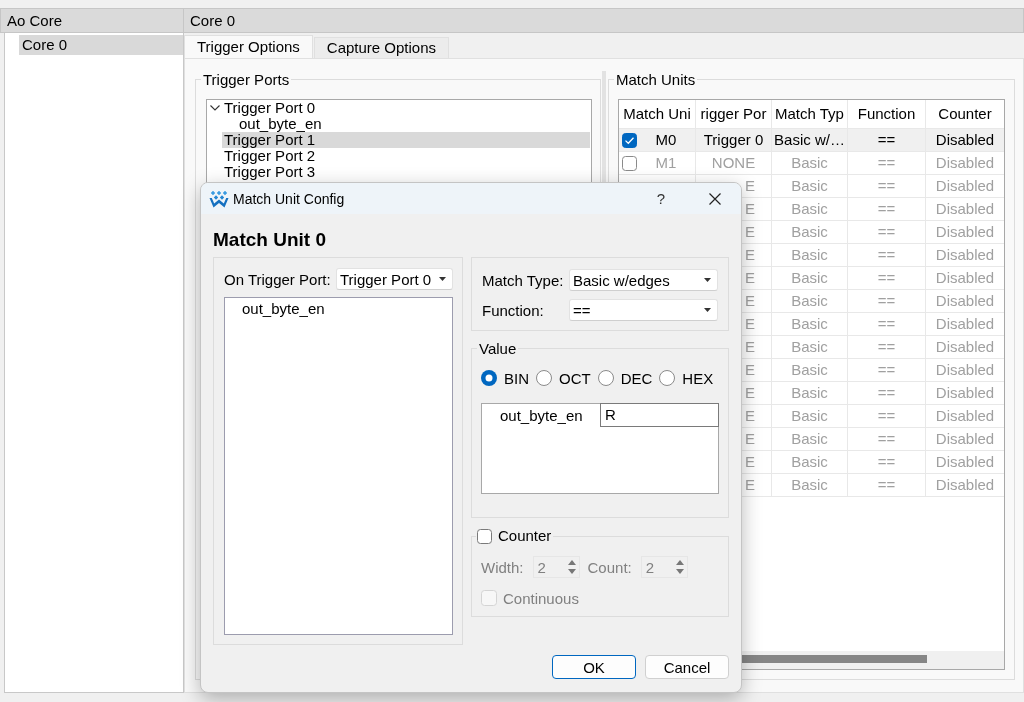 Image resolution: width=1024 pixels, height=702 pixels. Describe the element at coordinates (406, 156) in the screenshot. I see `tree-item: Trigger Port 2` at that location.